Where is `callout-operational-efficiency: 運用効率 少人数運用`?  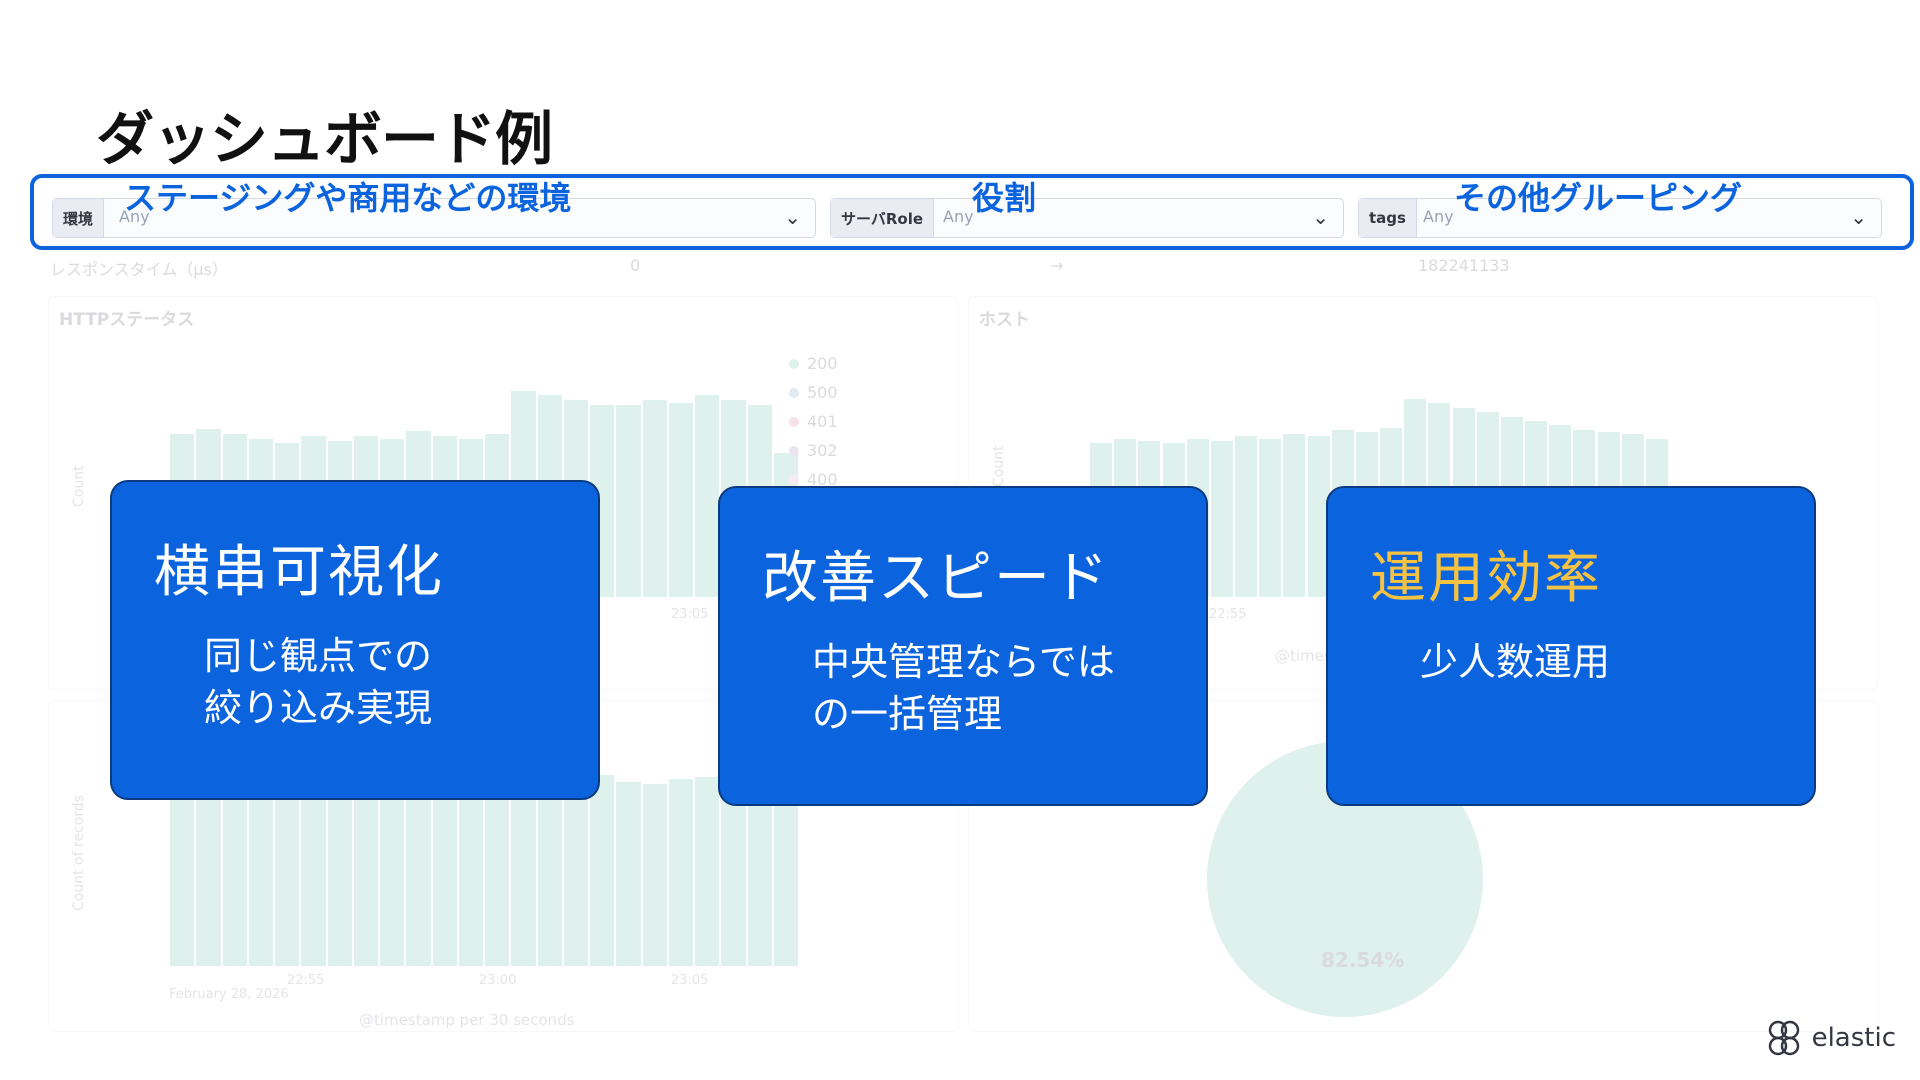 callout-operational-efficiency: 運用効率 少人数運用 is located at coordinates (1571, 646).